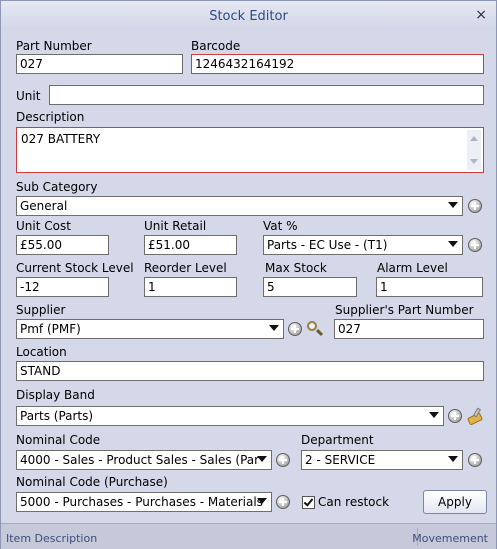 The image size is (497, 549). I want to click on department-label: Department, so click(337, 440).